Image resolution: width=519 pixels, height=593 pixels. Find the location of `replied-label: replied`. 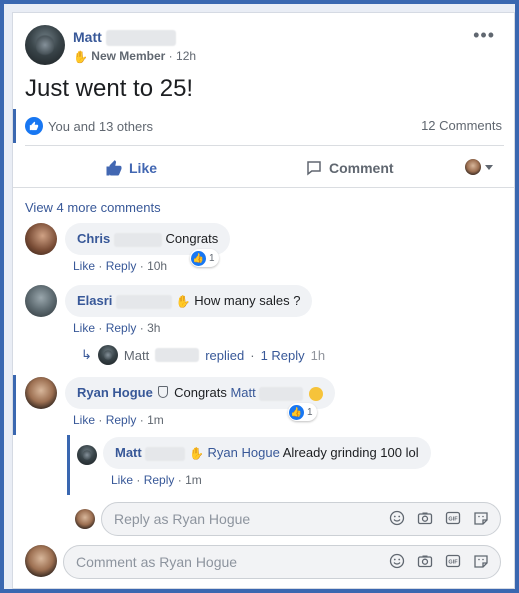

replied-label: replied is located at coordinates (225, 355).